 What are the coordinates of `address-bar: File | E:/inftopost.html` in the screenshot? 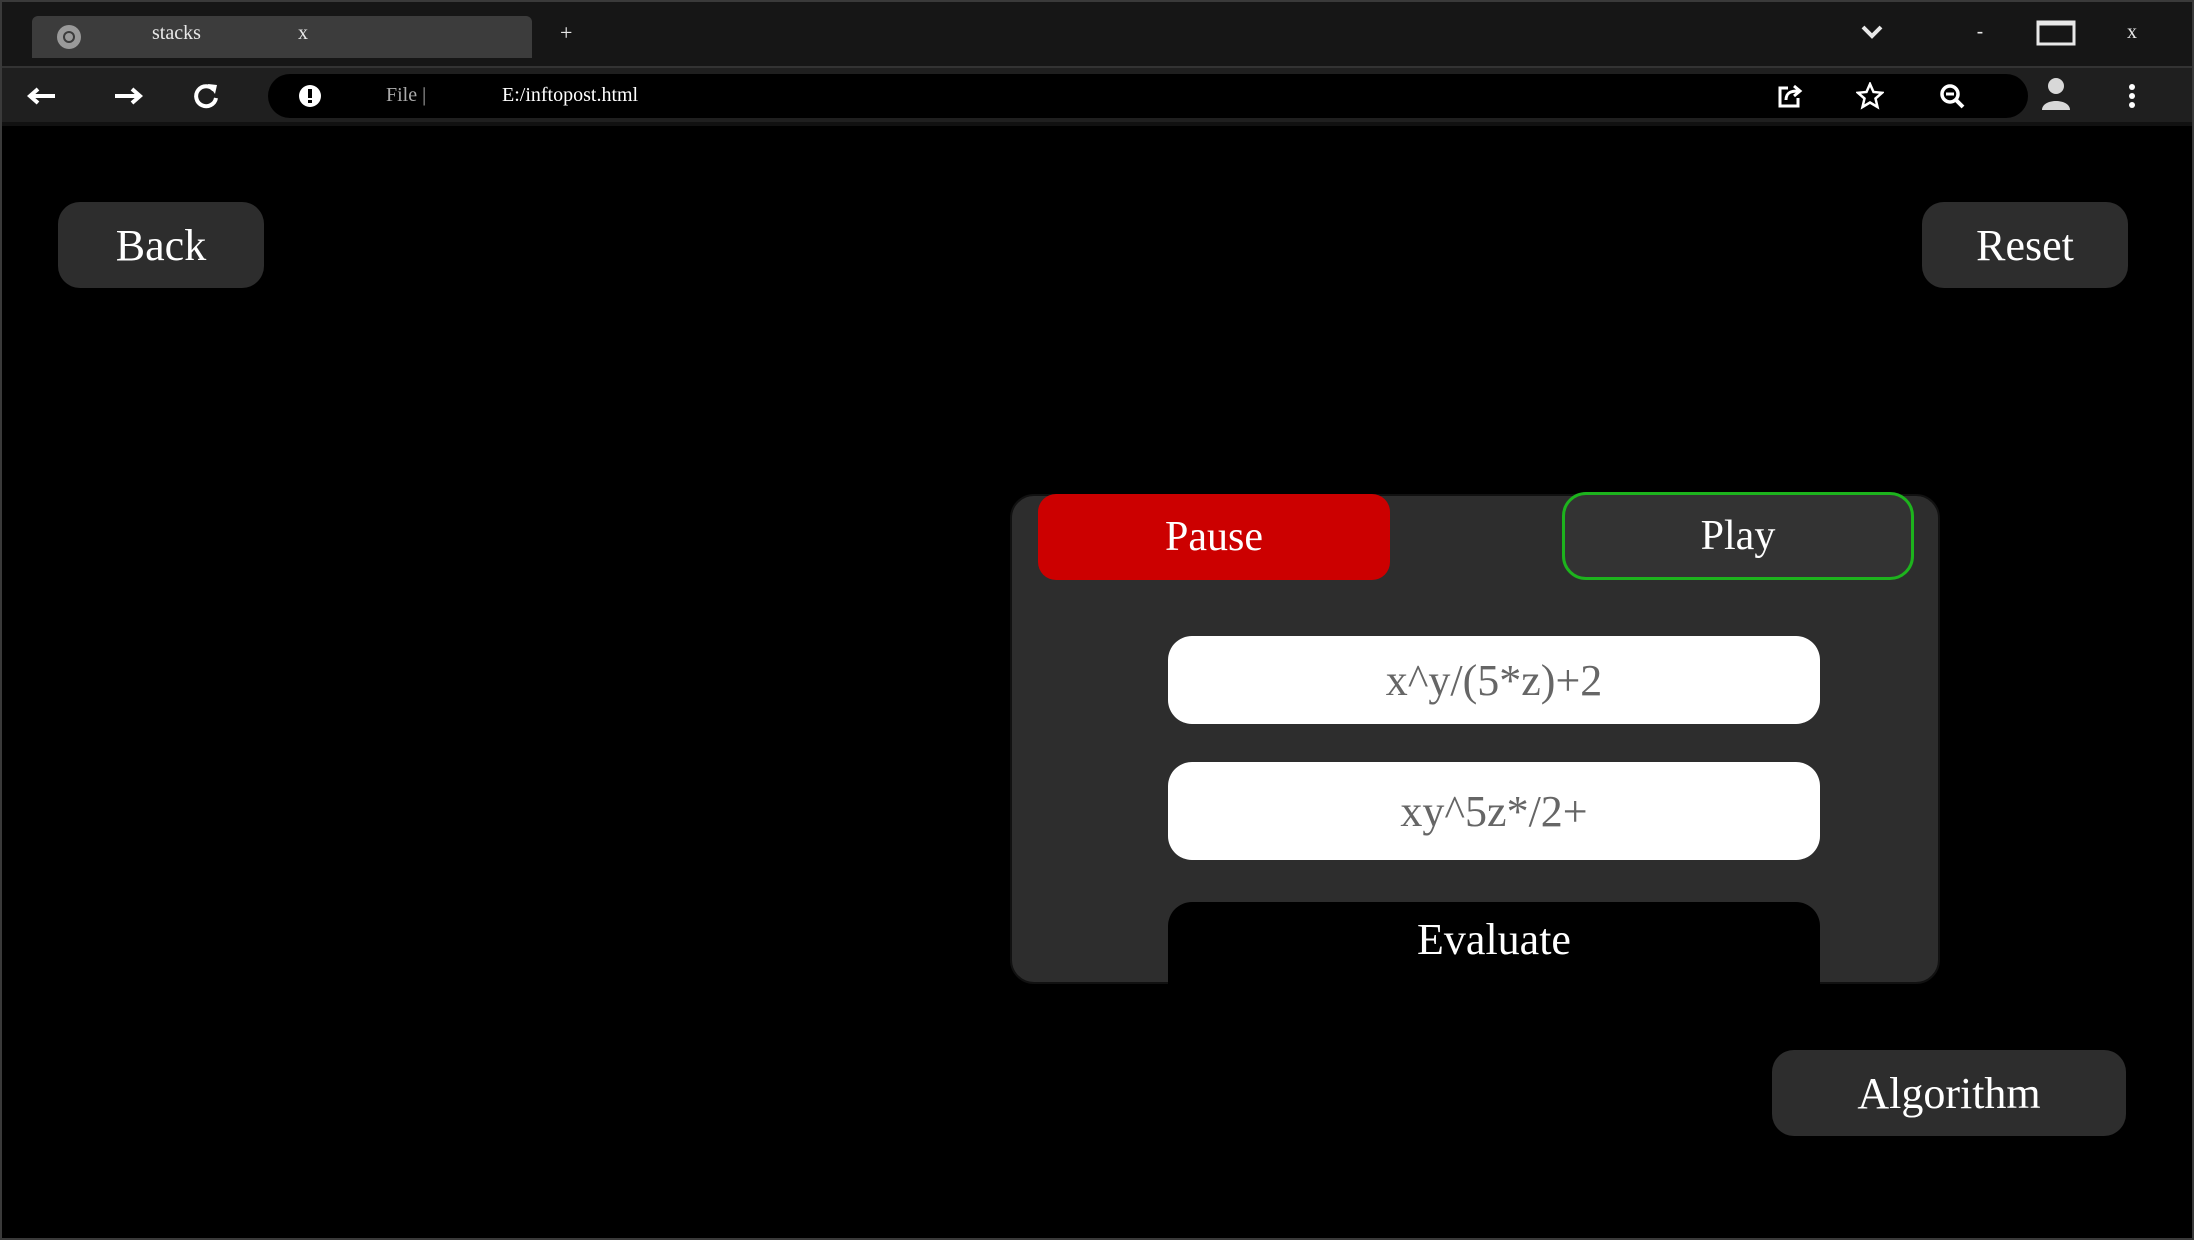 It's located at (1148, 96).